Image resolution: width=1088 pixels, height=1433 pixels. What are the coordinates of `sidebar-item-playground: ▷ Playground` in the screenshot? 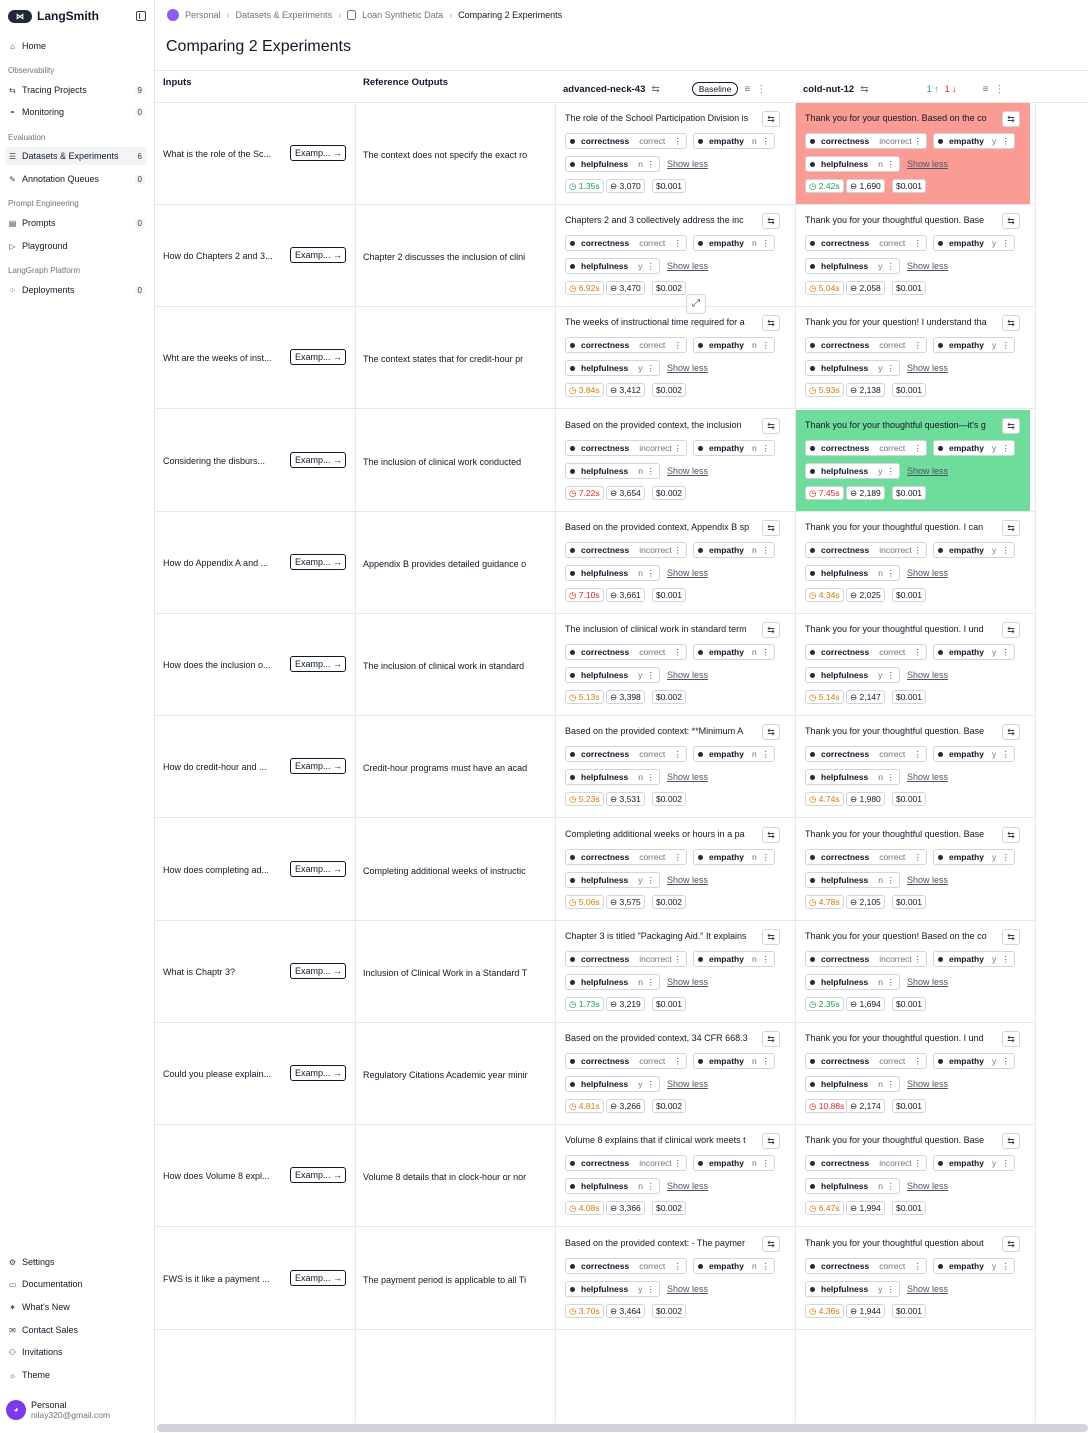 It's located at (76, 246).